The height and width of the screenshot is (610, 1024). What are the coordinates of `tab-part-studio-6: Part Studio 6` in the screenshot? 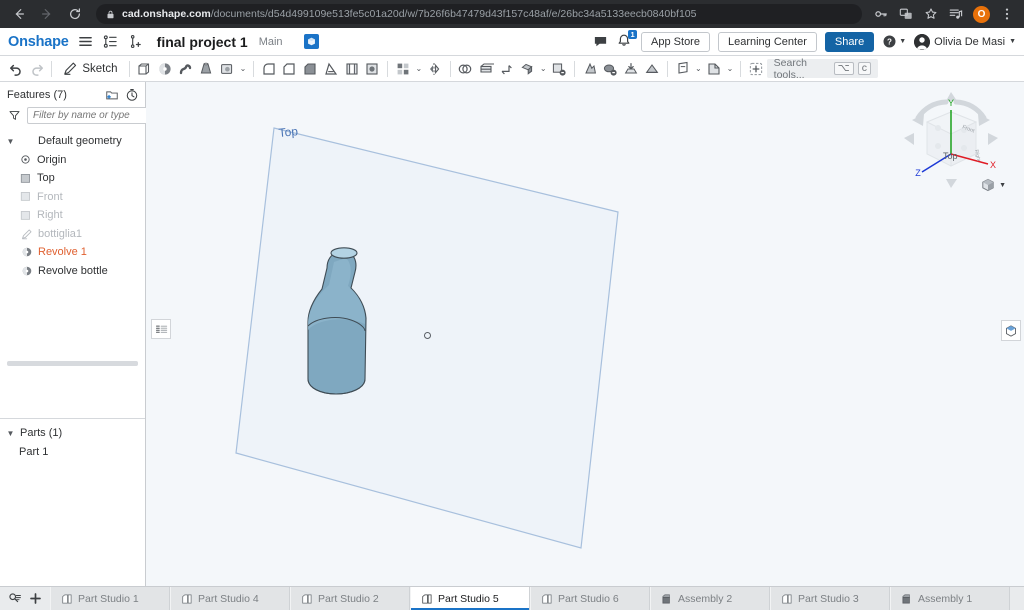 It's located at (590, 598).